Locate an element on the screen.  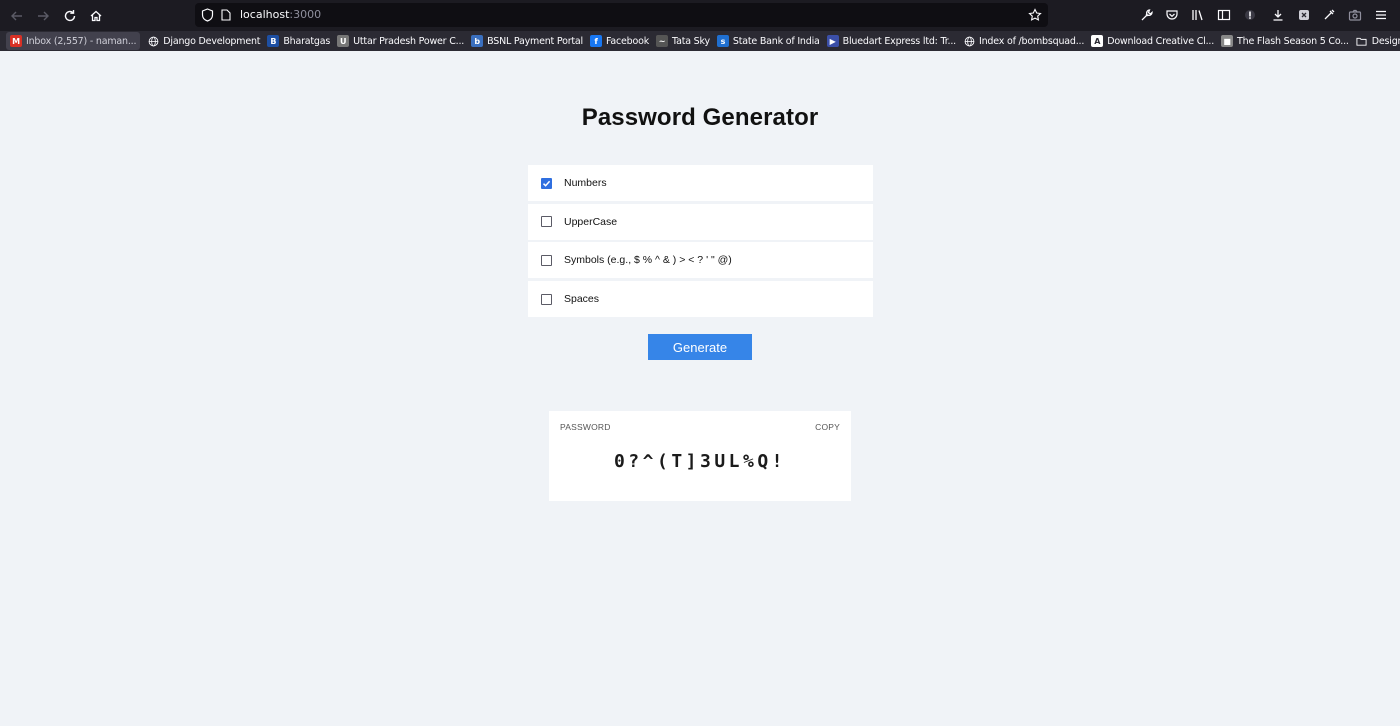
bookmark-item: f Facebook is located at coordinates (619, 41).